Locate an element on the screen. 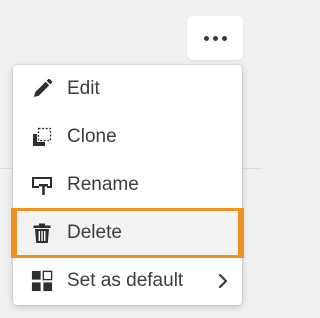 The image size is (320, 318). menu-item-rename: Rename is located at coordinates (127, 185).